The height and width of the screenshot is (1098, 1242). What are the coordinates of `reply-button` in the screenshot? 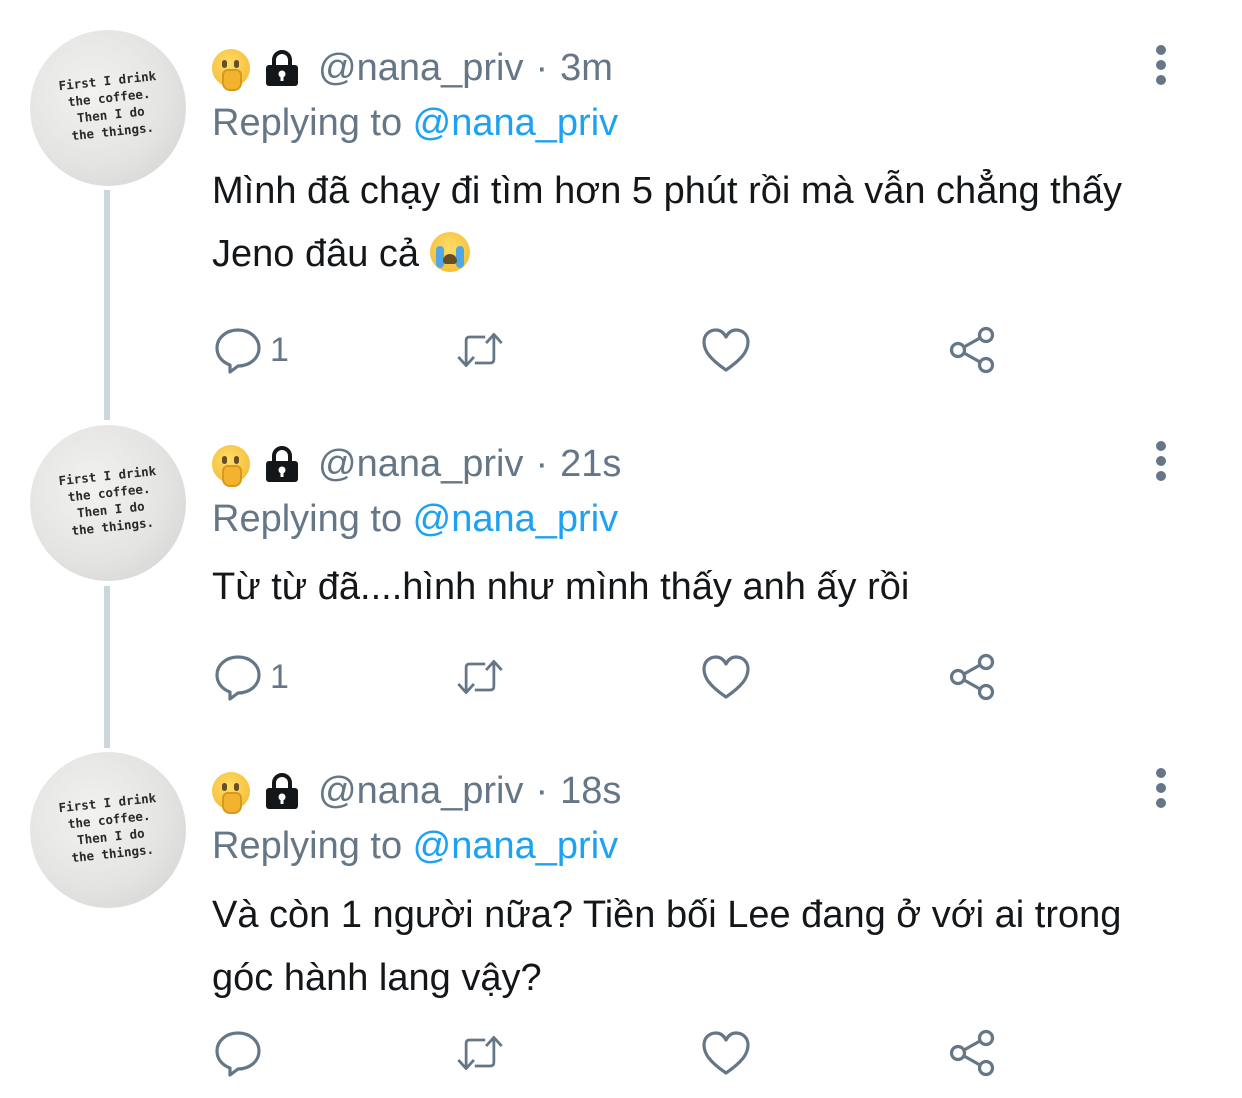 It's located at (241, 1053).